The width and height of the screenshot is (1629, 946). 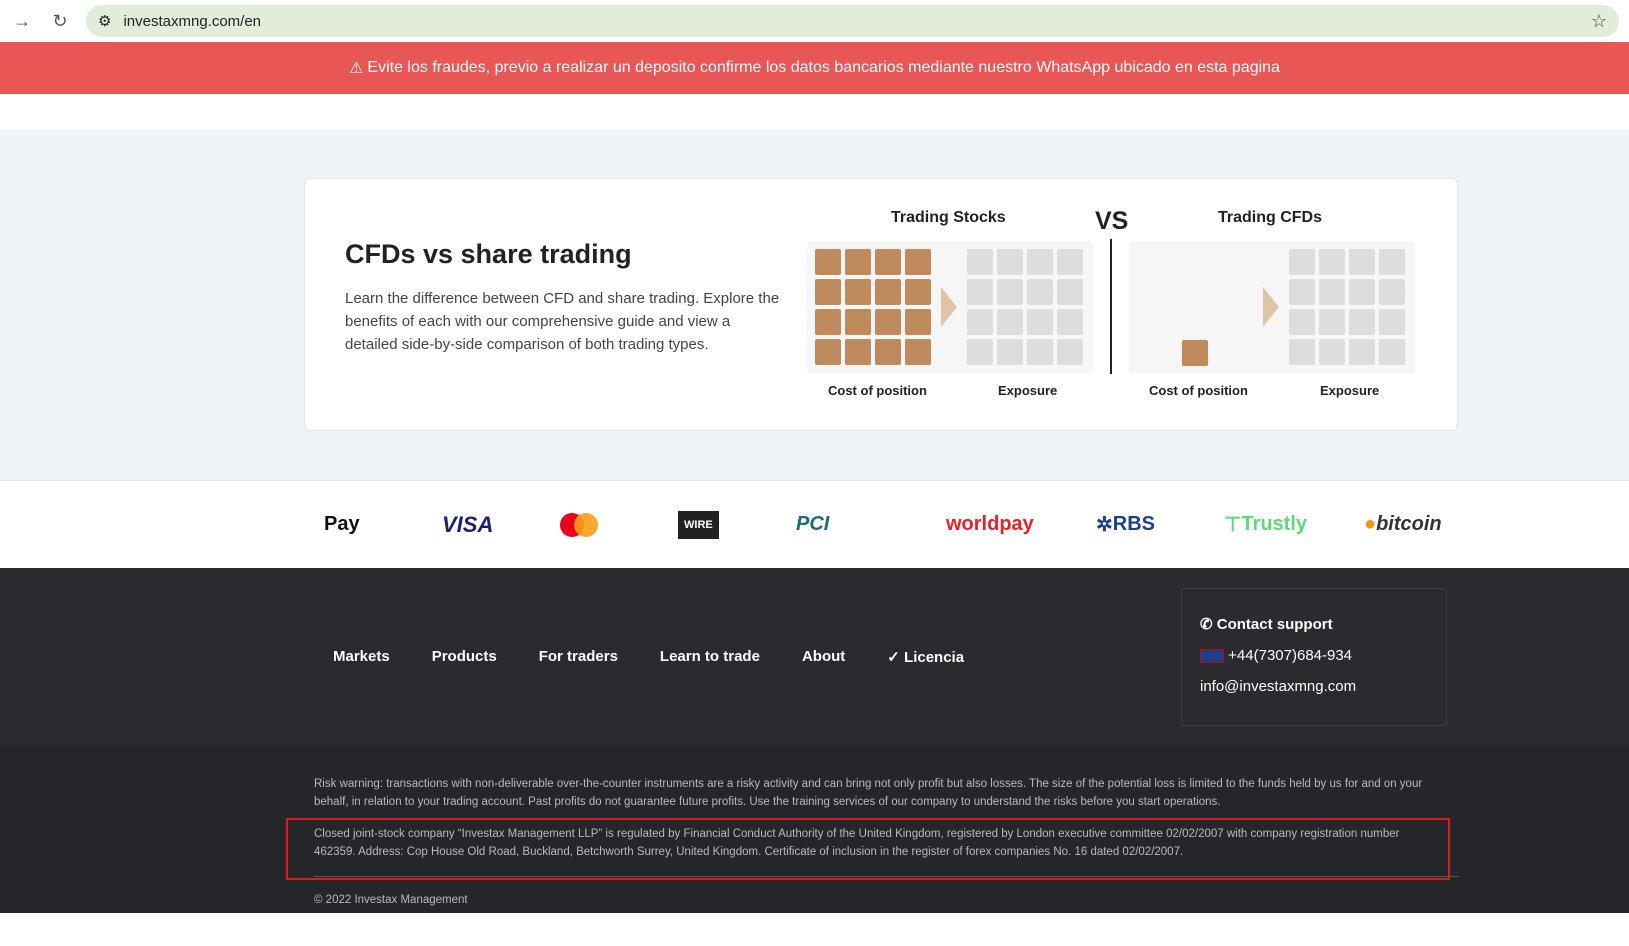 I want to click on menu-products: Products, so click(x=464, y=657).